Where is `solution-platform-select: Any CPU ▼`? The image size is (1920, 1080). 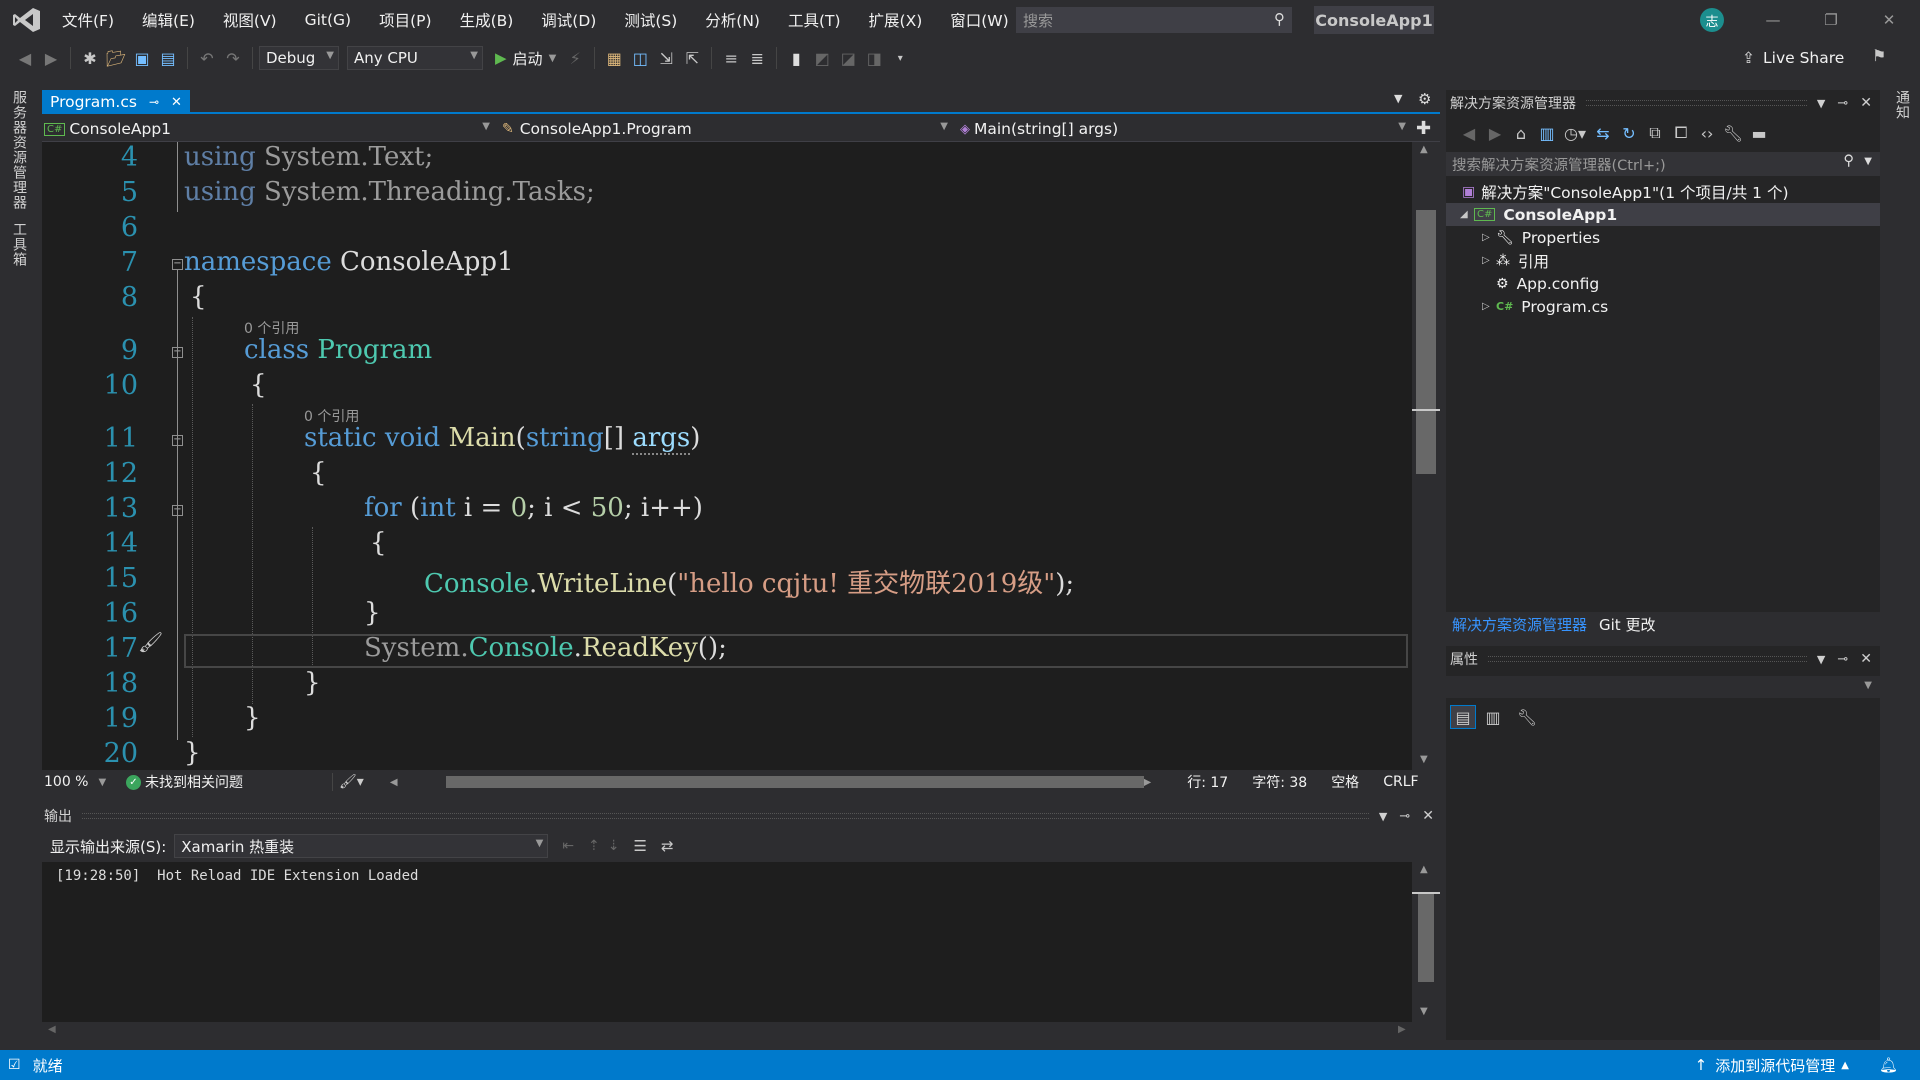
solution-platform-select: Any CPU ▼ is located at coordinates (415, 58).